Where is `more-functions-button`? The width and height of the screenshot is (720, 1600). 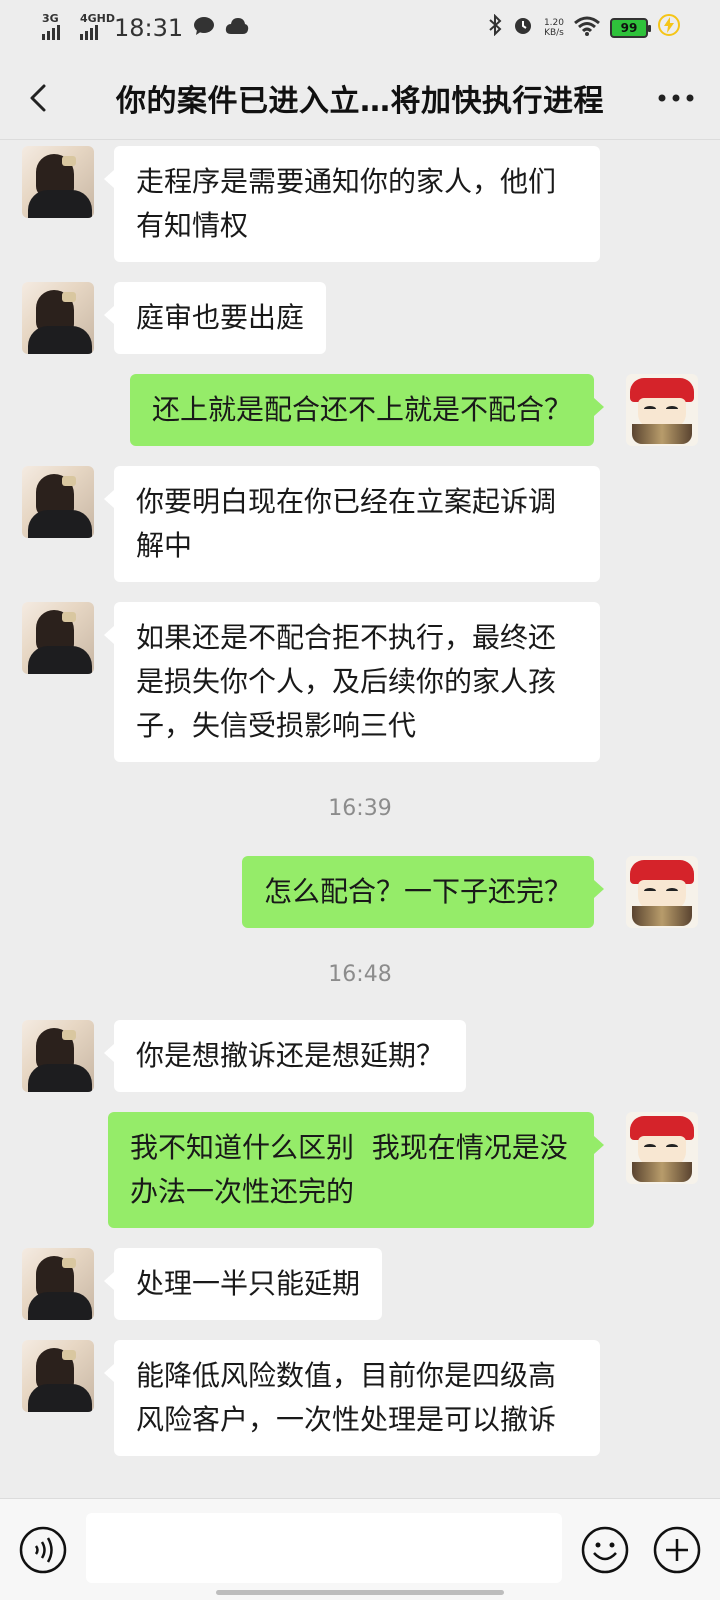
more-functions-button is located at coordinates (677, 1550).